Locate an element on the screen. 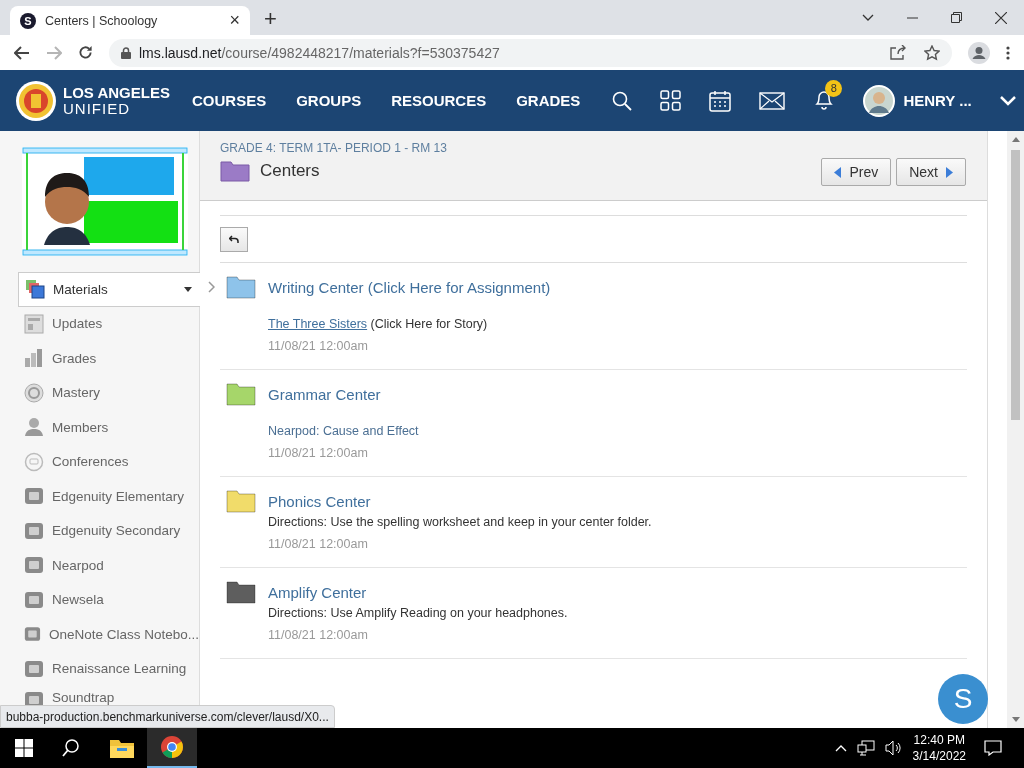 The width and height of the screenshot is (1024, 768). sidebar-item: Updates is located at coordinates (108, 323).